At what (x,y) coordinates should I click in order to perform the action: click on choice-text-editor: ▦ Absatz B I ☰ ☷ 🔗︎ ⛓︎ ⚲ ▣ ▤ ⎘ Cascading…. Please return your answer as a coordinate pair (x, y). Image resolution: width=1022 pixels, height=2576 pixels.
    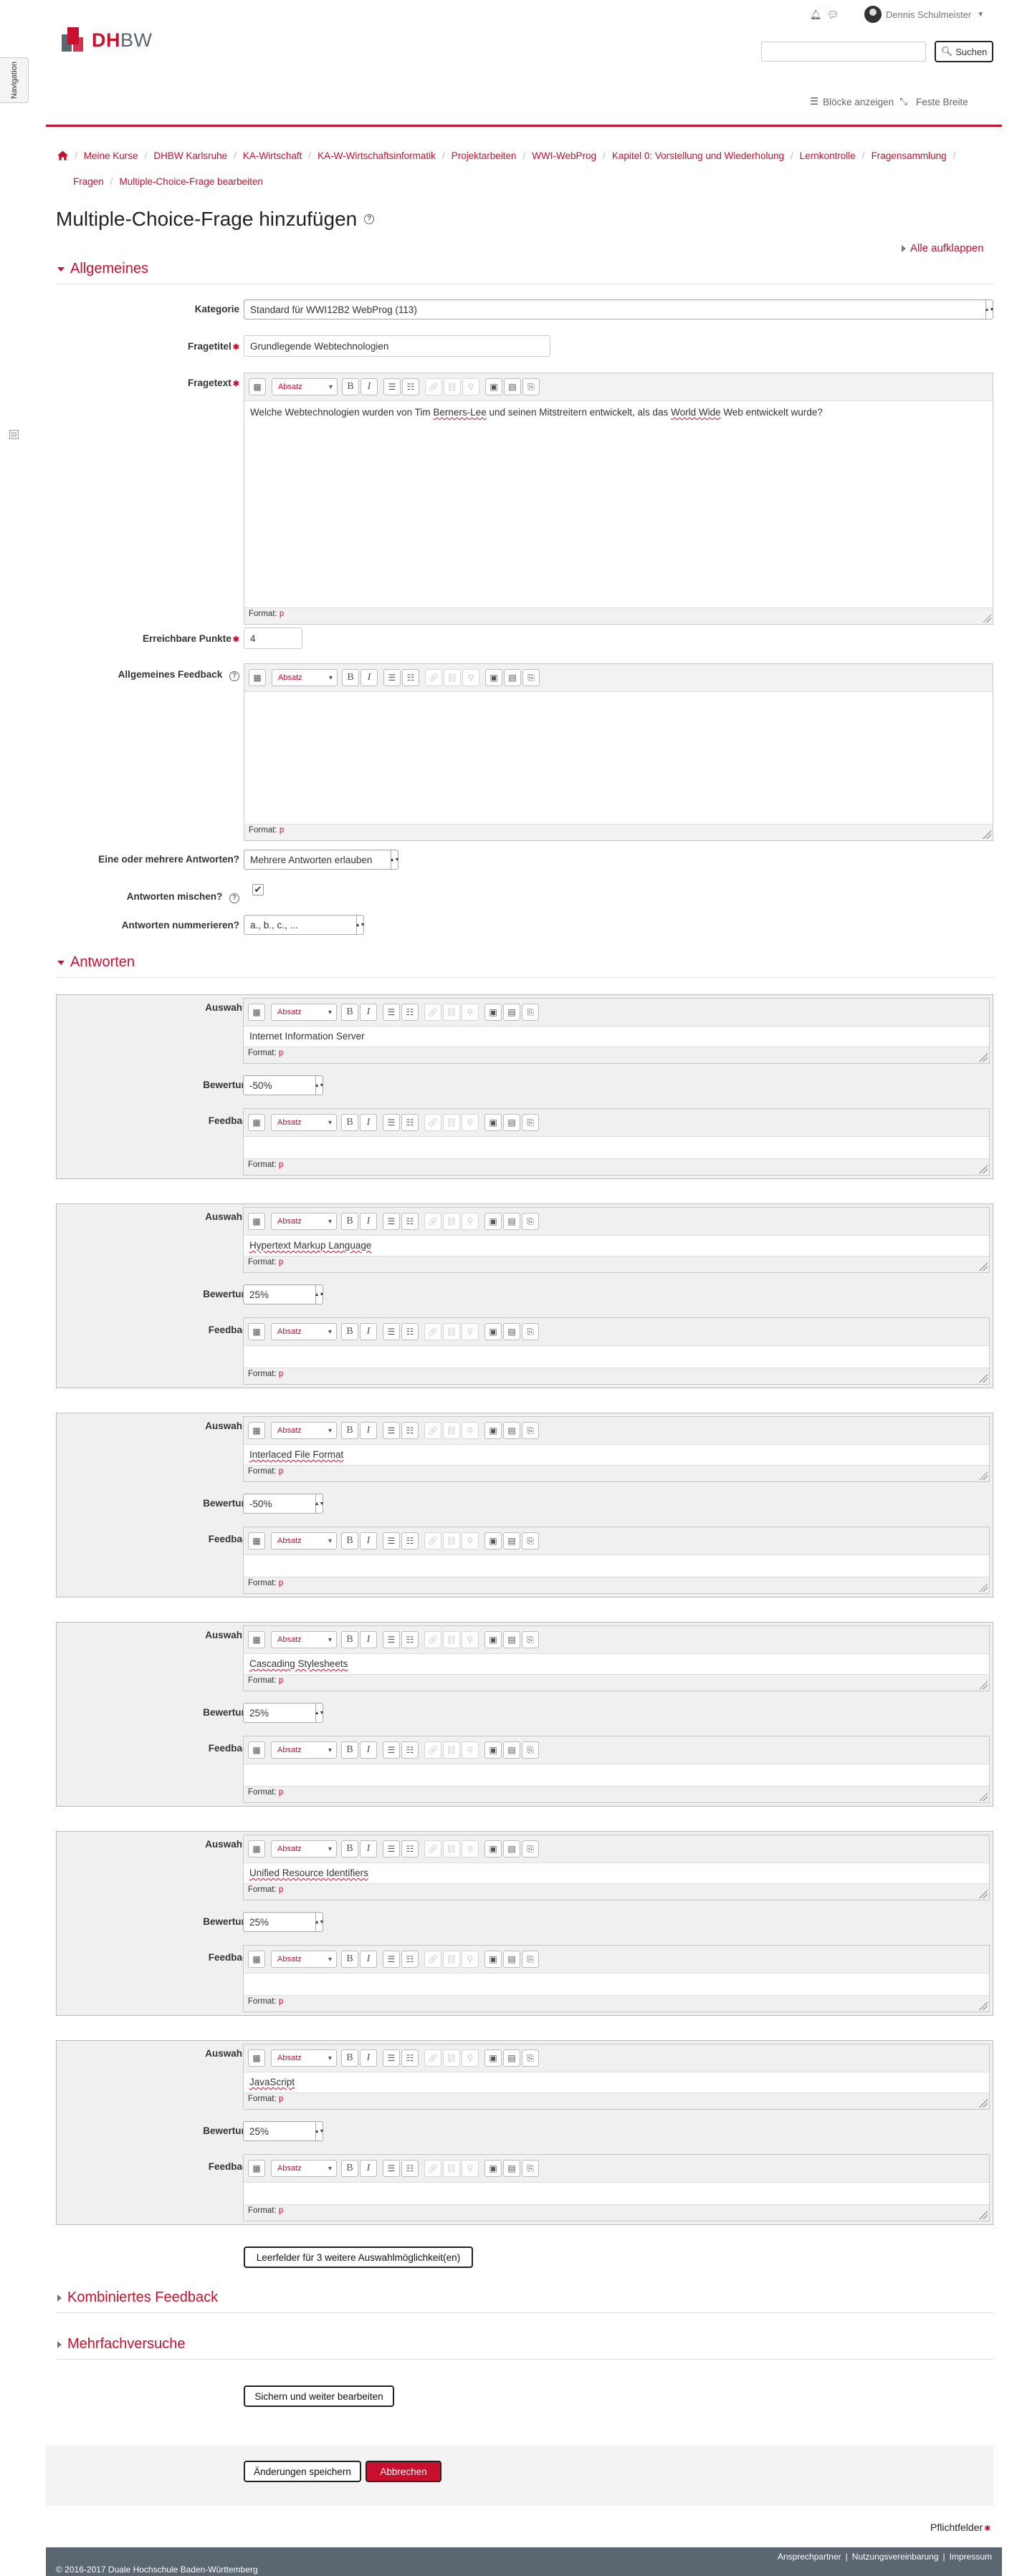
    Looking at the image, I should click on (616, 1658).